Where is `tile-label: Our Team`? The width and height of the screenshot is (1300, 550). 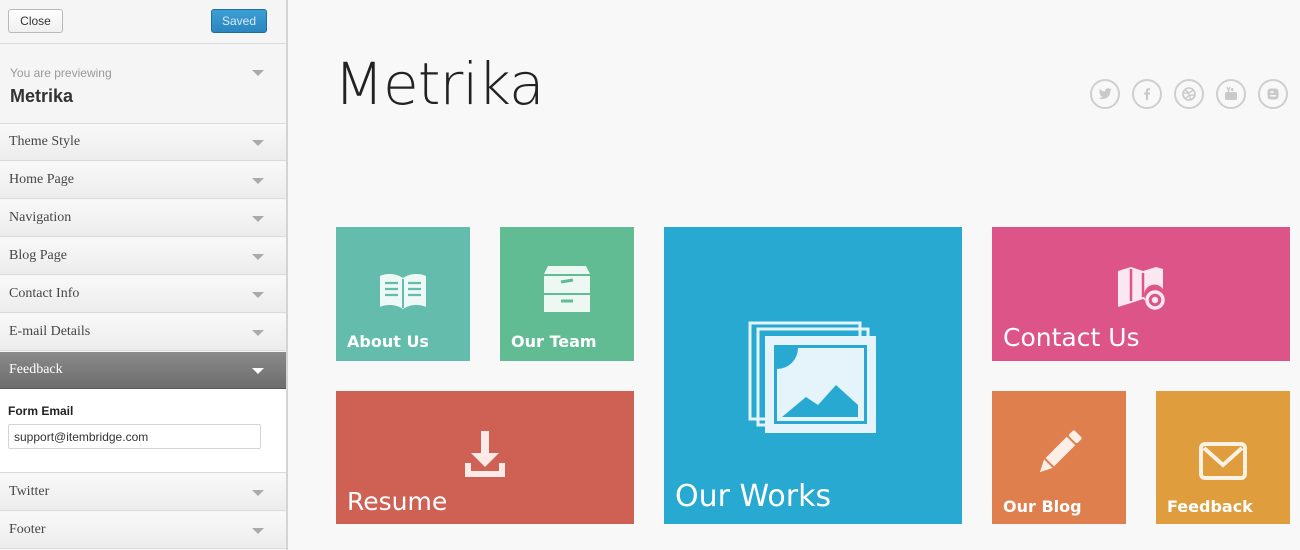 tile-label: Our Team is located at coordinates (554, 341).